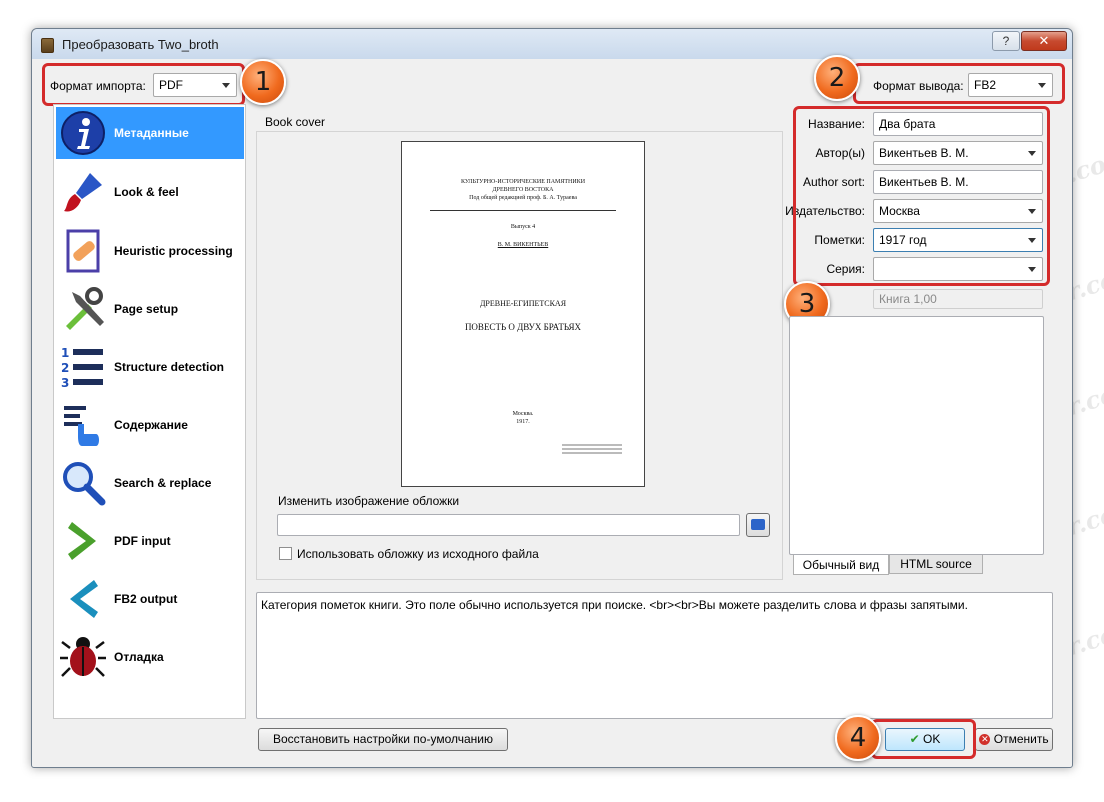  Describe the element at coordinates (523, 198) in the screenshot. I see `cover-header-3: Под общей редакцией проф. Б. А. Тураева` at that location.